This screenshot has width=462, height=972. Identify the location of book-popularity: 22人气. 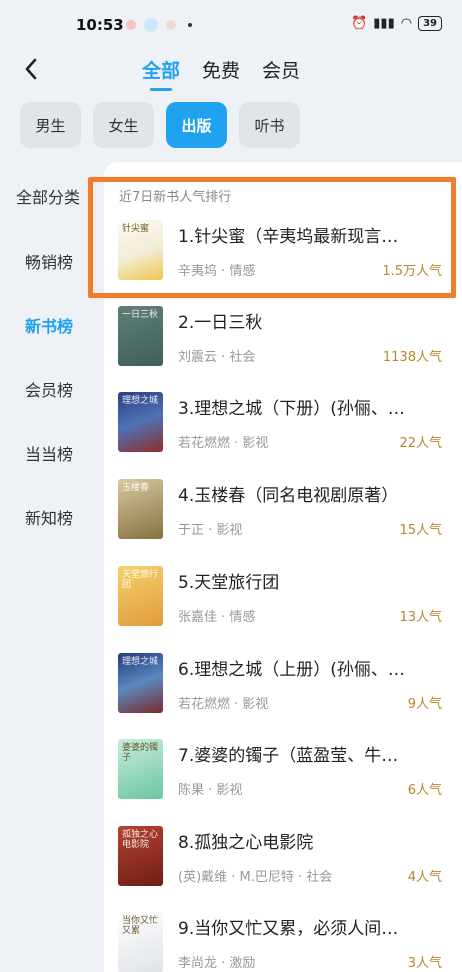
(420, 443).